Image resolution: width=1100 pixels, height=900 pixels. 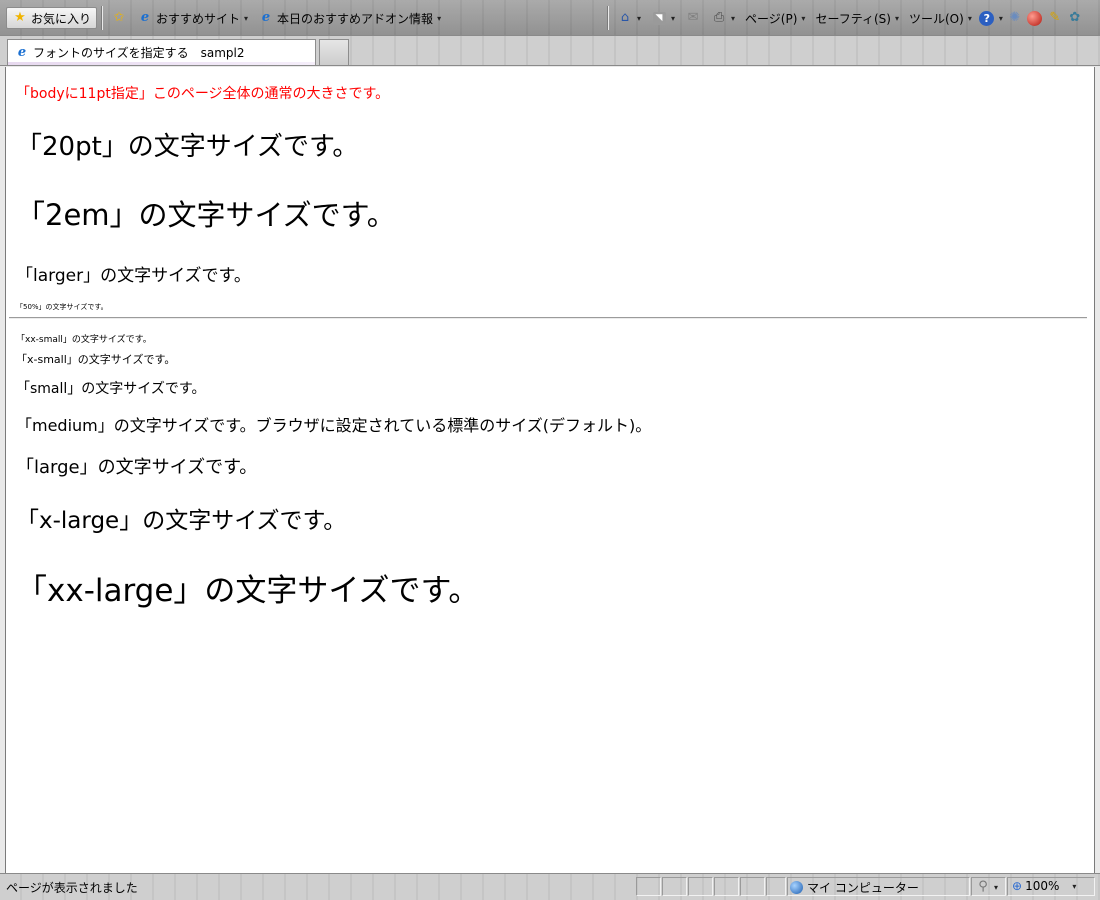 I want to click on shield-icon: ⚲, so click(x=983, y=886).